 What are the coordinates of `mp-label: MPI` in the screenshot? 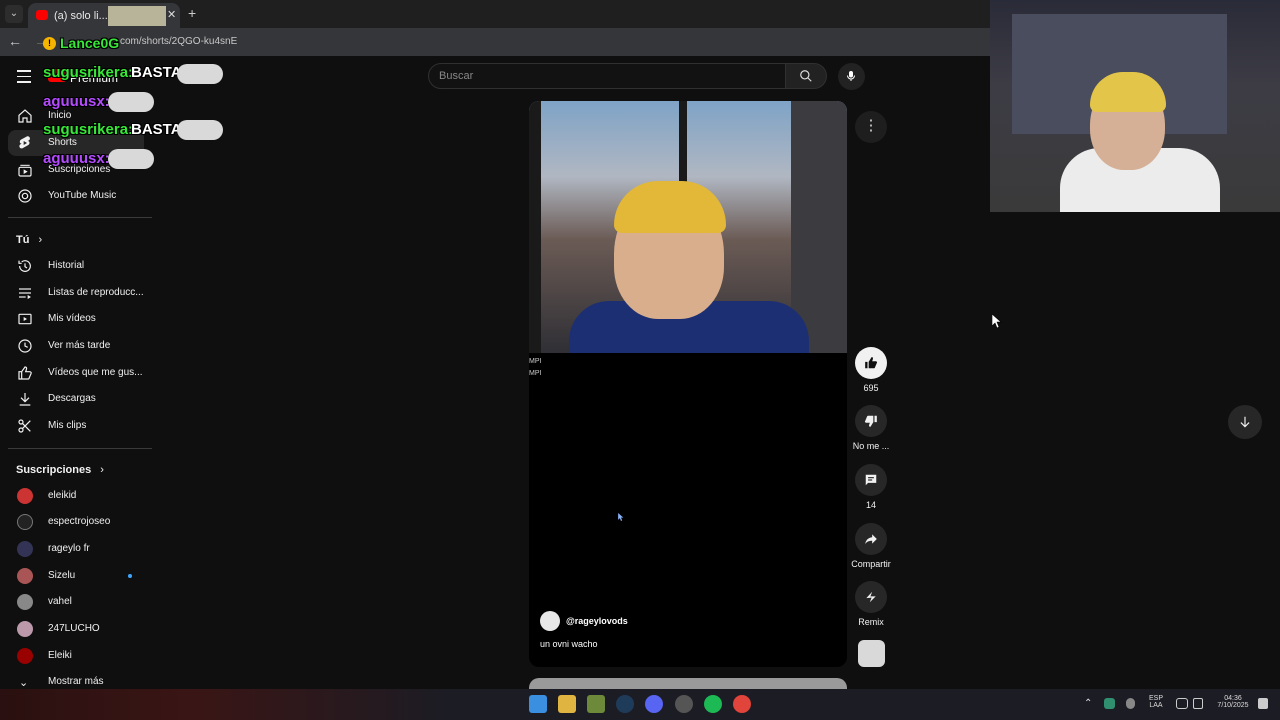 It's located at (535, 373).